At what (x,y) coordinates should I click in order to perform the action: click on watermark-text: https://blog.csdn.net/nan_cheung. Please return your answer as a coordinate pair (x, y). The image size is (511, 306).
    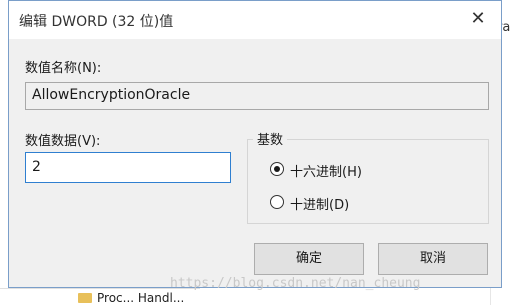
    Looking at the image, I should click on (295, 283).